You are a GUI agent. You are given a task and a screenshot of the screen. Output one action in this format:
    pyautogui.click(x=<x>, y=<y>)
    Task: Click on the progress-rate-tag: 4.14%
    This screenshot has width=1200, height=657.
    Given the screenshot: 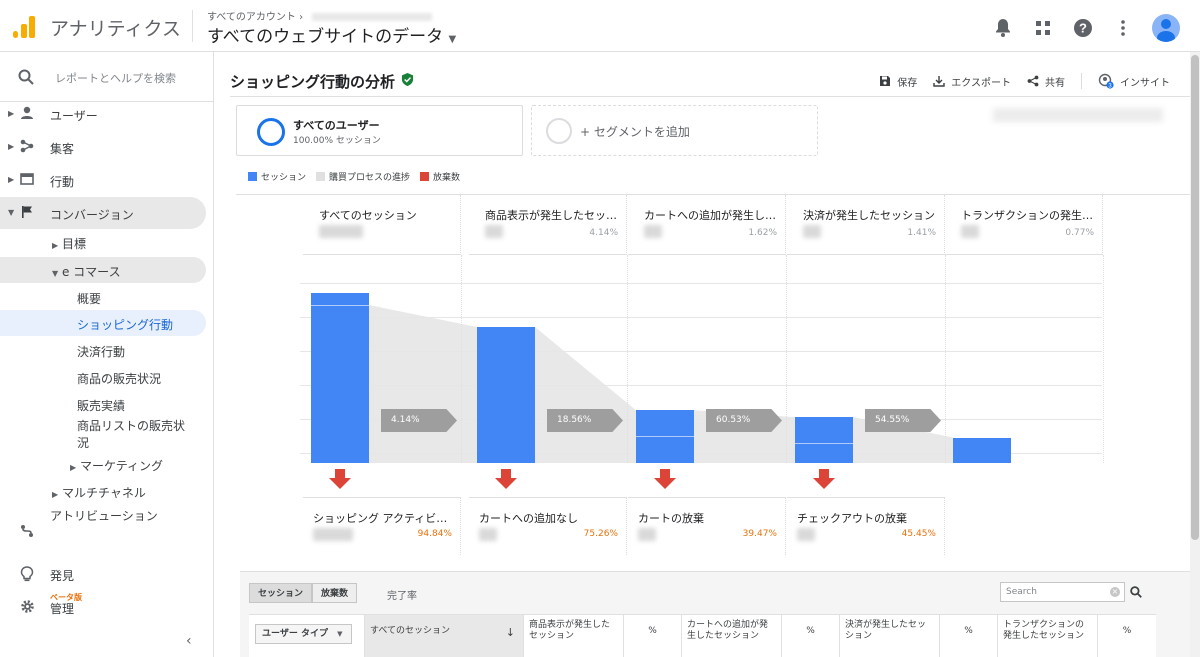 What is the action you would take?
    pyautogui.click(x=419, y=420)
    